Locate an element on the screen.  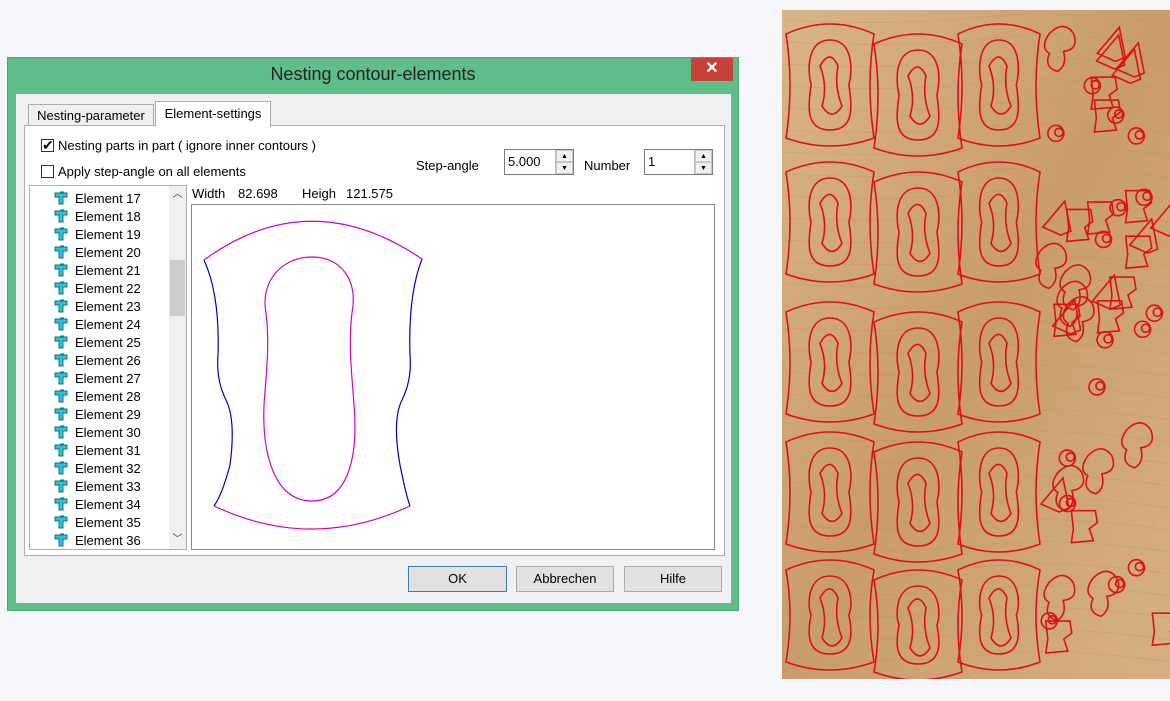
apply-step-row: Apply step-angle on all elements is located at coordinates (143, 171).